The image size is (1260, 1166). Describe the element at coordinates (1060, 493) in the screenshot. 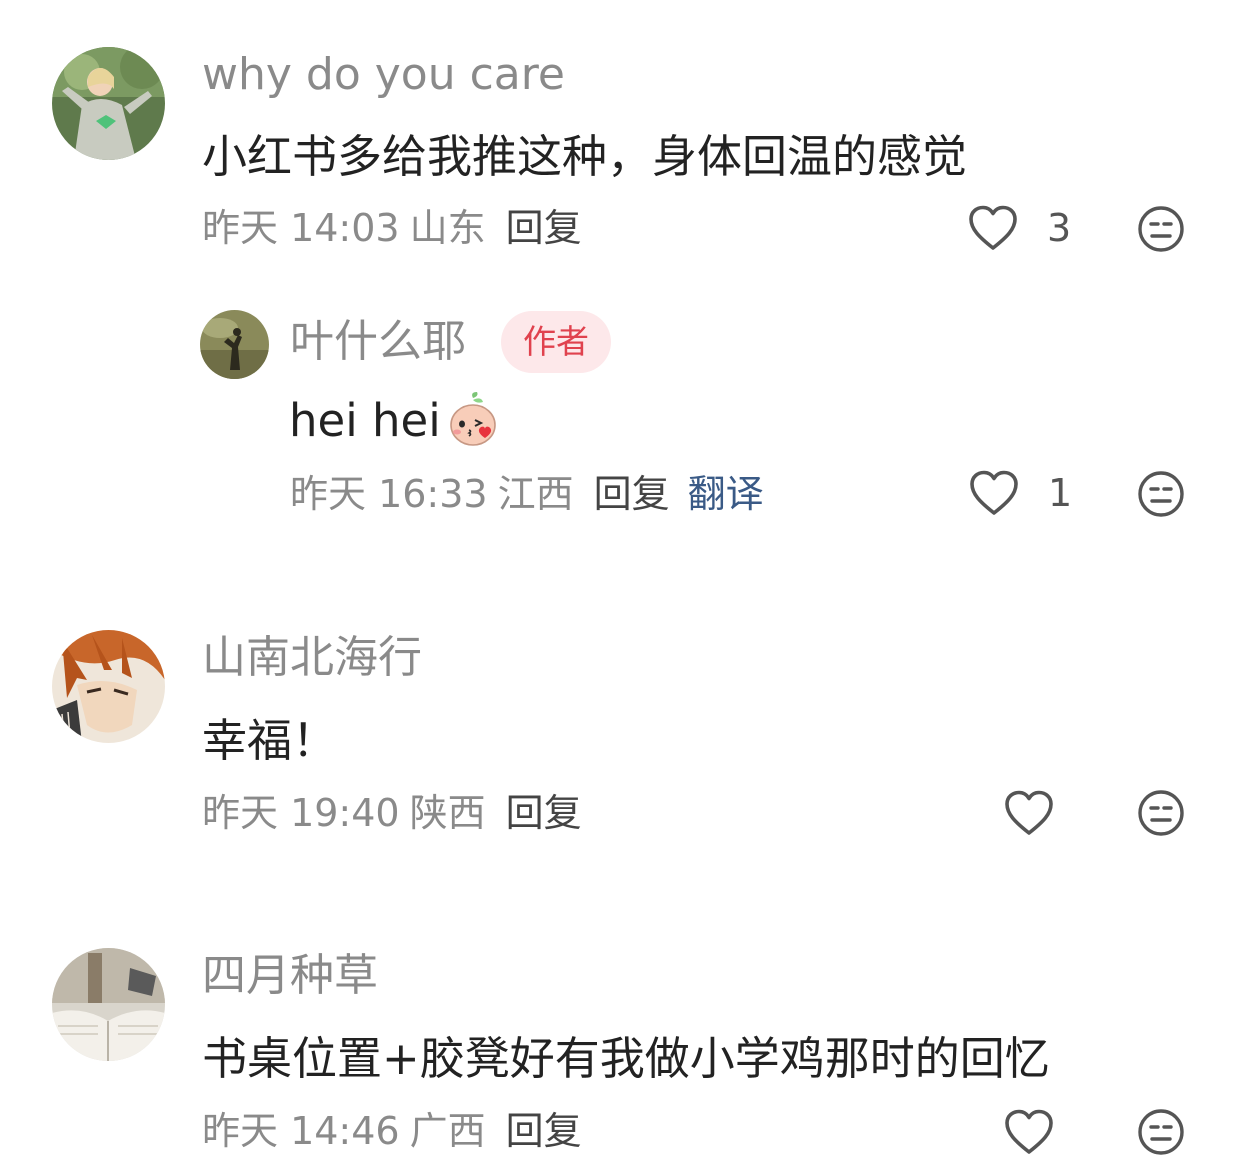

I see `like-count: 1` at that location.